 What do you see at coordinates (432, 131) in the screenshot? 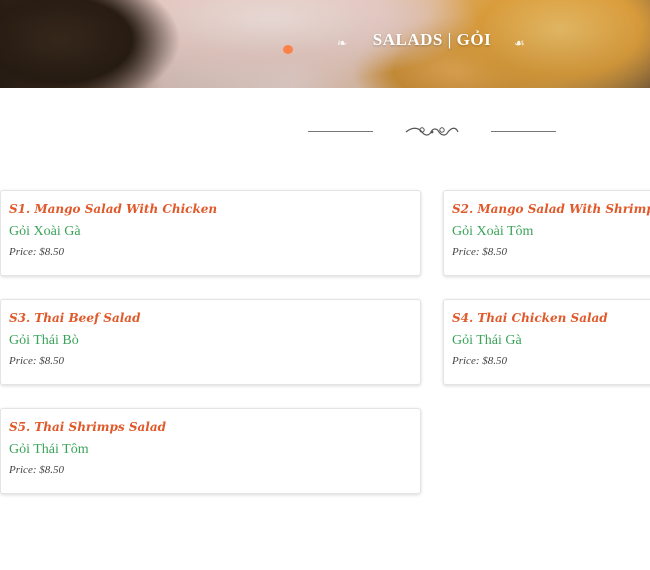
I see `scroll-flourish-icon` at bounding box center [432, 131].